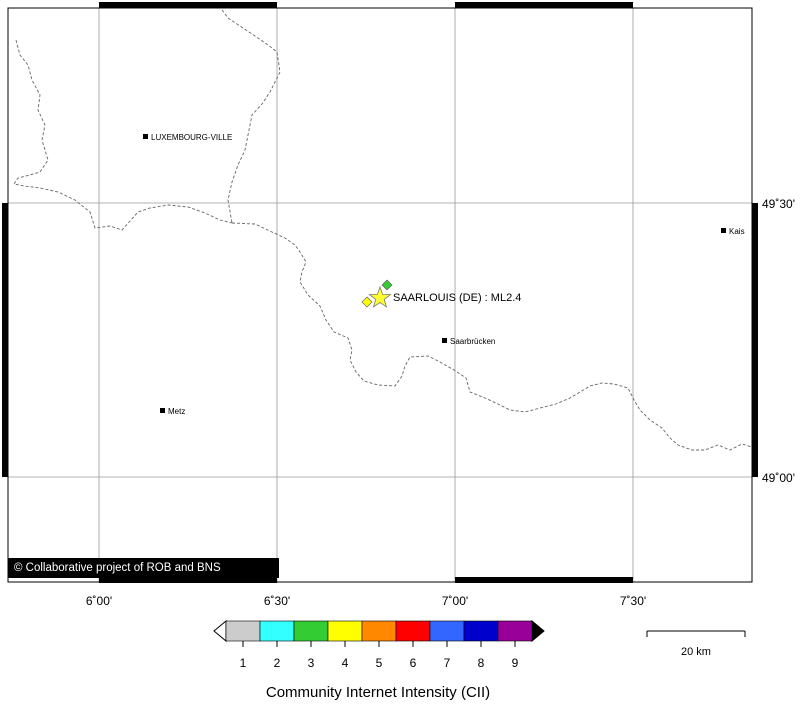 The image size is (800, 704). What do you see at coordinates (99, 601) in the screenshot?
I see `lon-label-6-00: 6˚00'` at bounding box center [99, 601].